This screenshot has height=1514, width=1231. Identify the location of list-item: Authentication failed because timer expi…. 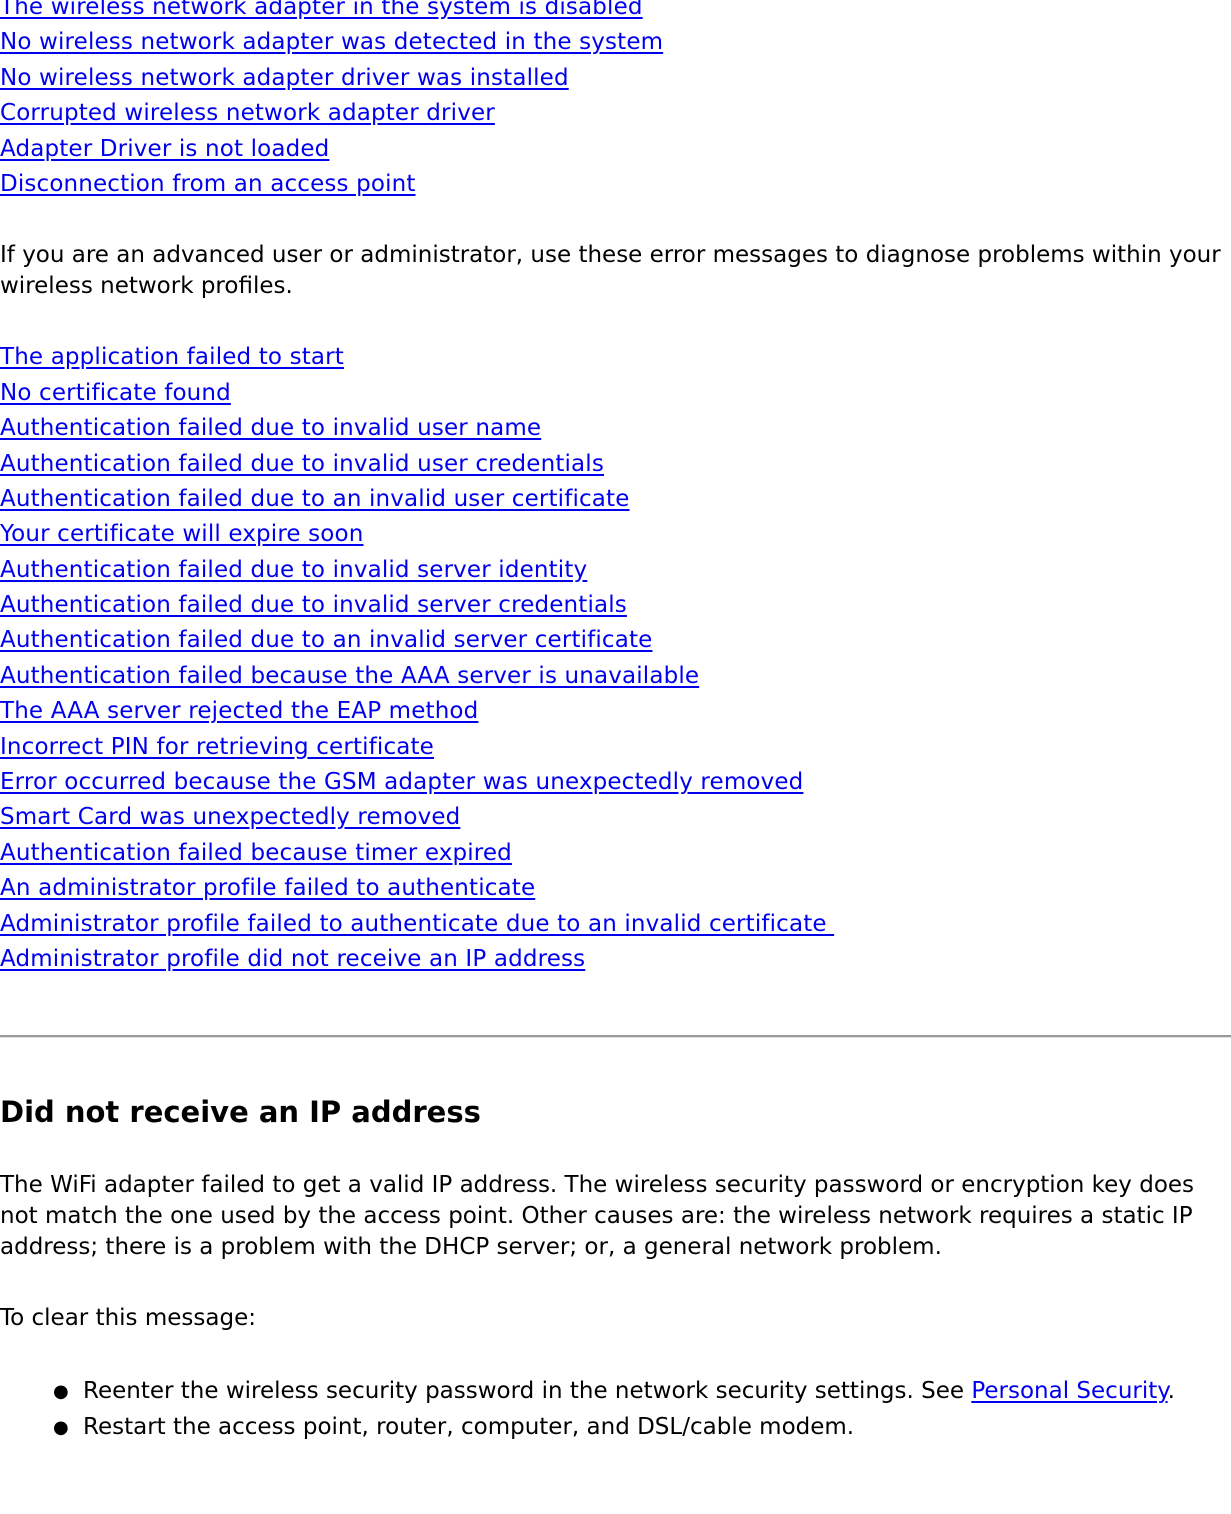
(615, 853).